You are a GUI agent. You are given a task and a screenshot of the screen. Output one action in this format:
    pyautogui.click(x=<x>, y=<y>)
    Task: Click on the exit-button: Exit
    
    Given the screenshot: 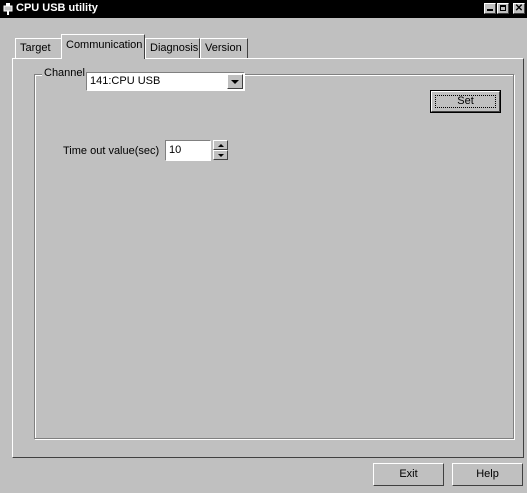 What is the action you would take?
    pyautogui.click(x=408, y=474)
    